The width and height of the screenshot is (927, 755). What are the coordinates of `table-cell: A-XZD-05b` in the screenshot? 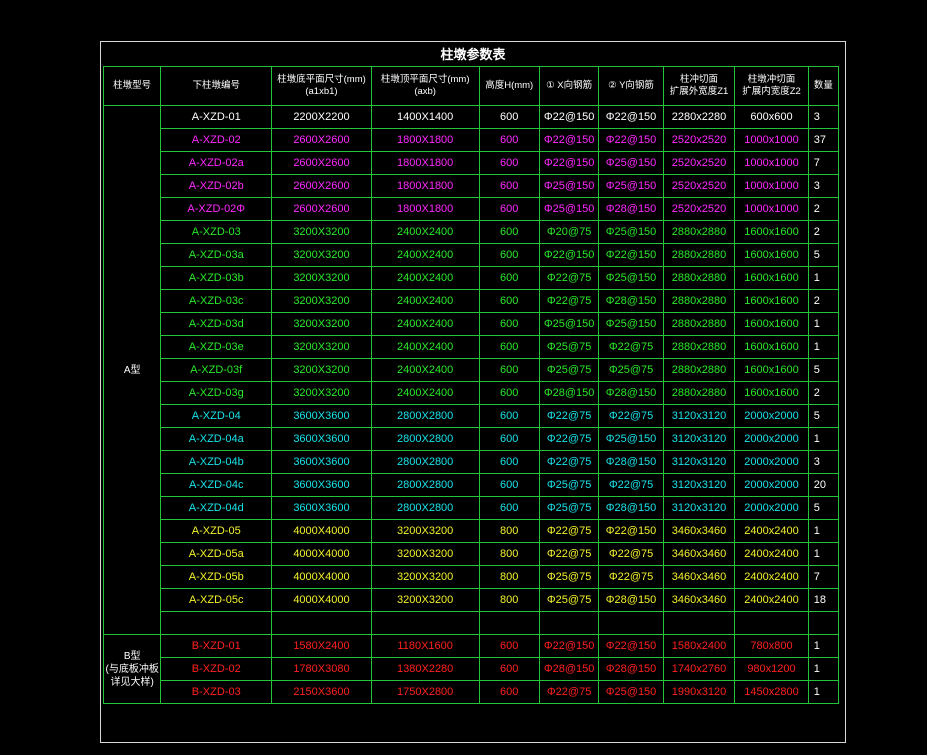 It's located at (216, 577).